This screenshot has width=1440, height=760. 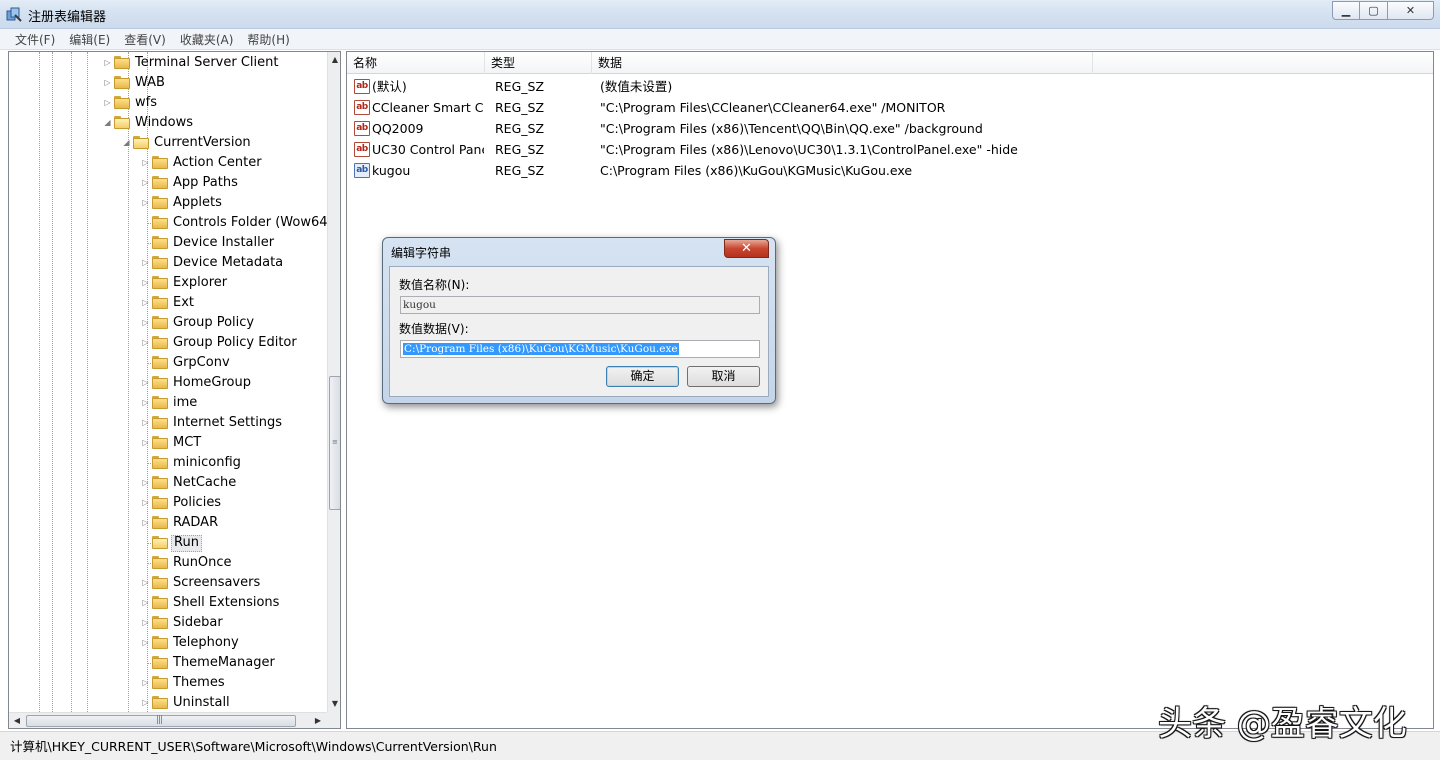 I want to click on tree-item: ThemeManager, so click(x=168, y=663).